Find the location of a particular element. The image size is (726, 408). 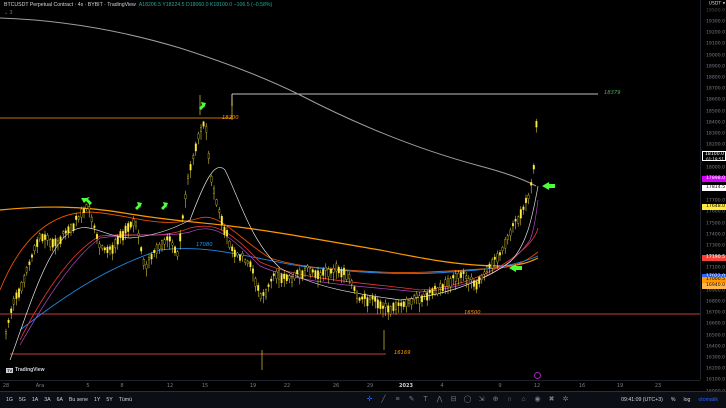

auto-toggle: otomatik is located at coordinates (708, 400).